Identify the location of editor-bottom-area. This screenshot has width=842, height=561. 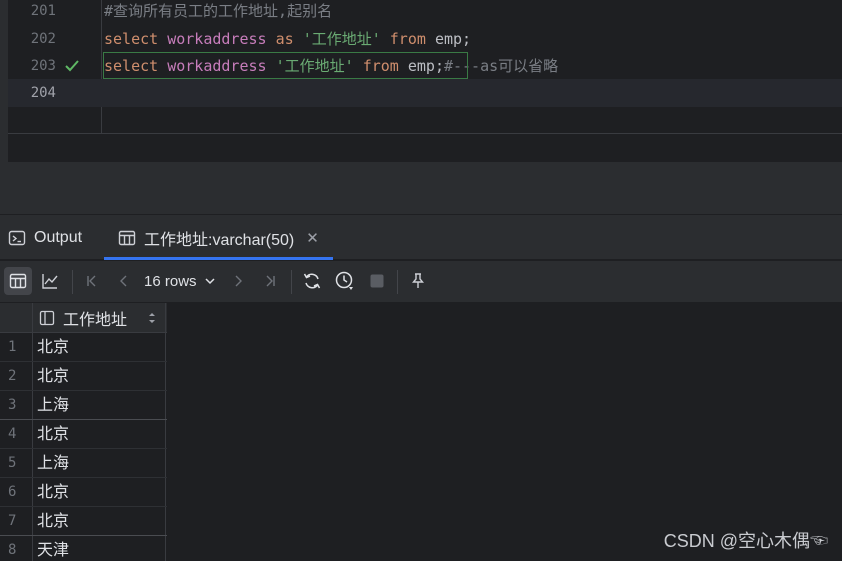
(421, 188).